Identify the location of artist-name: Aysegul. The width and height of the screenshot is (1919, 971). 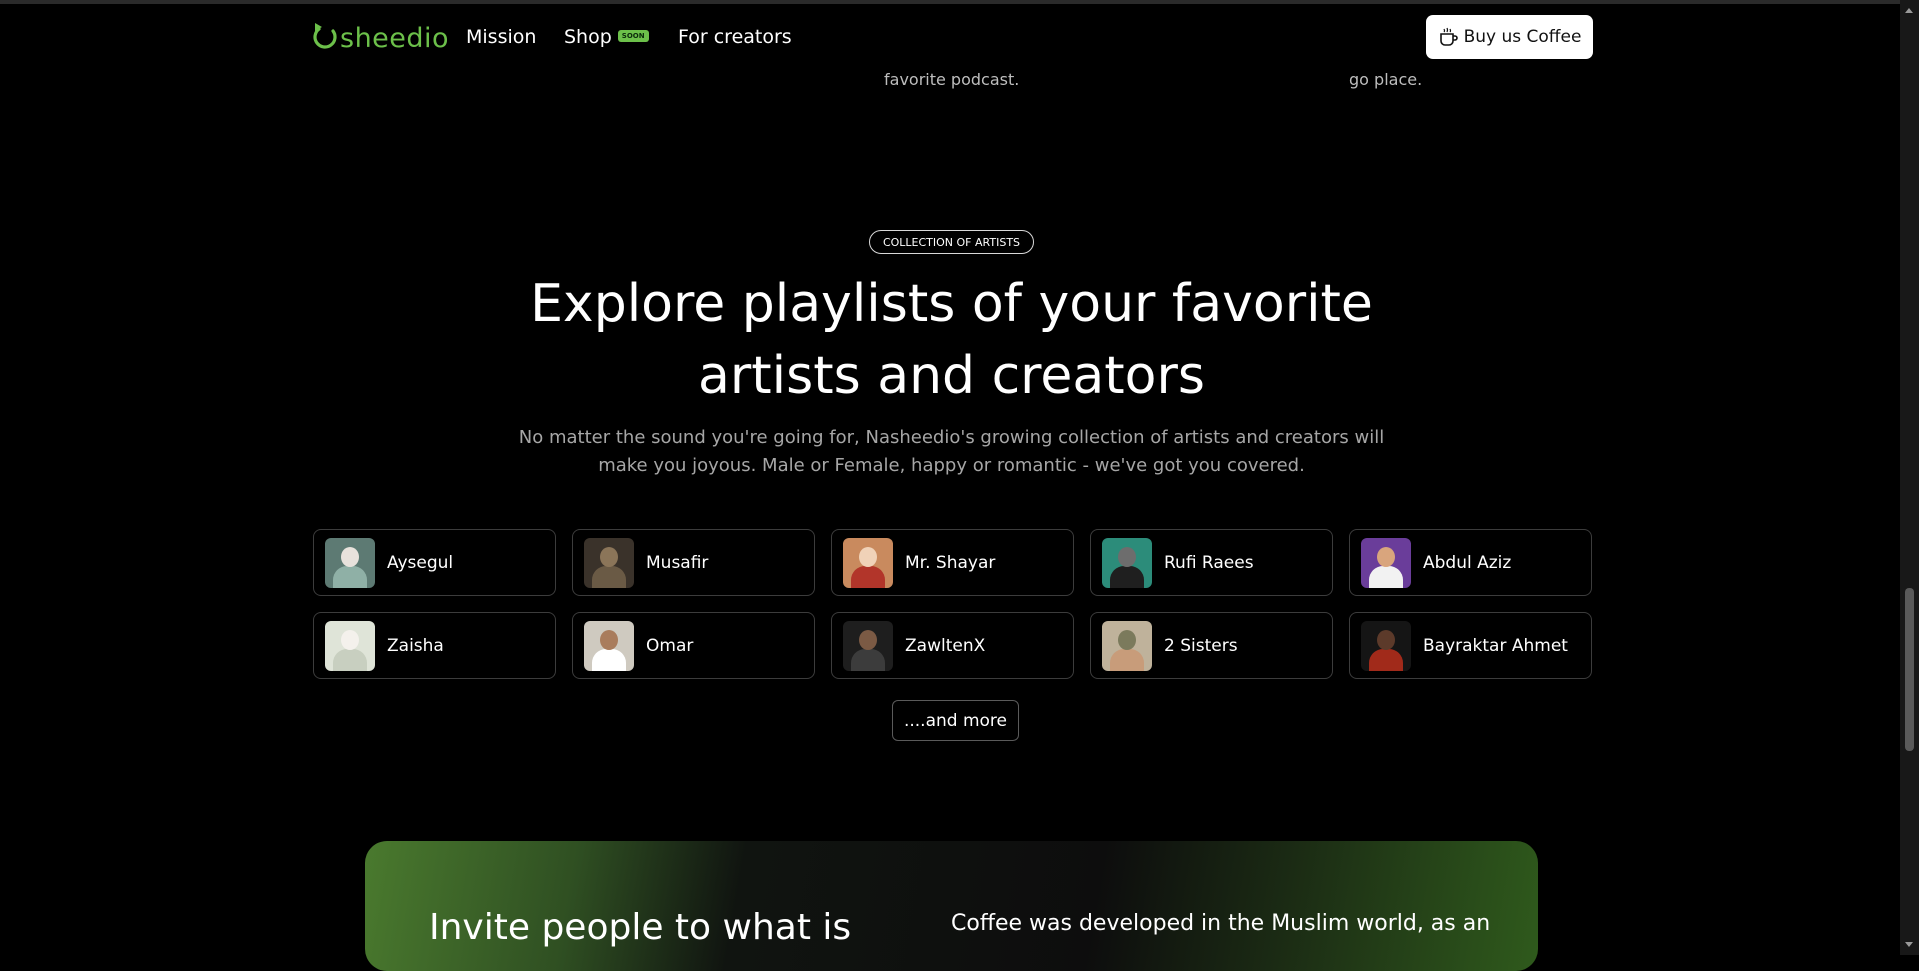
(420, 562).